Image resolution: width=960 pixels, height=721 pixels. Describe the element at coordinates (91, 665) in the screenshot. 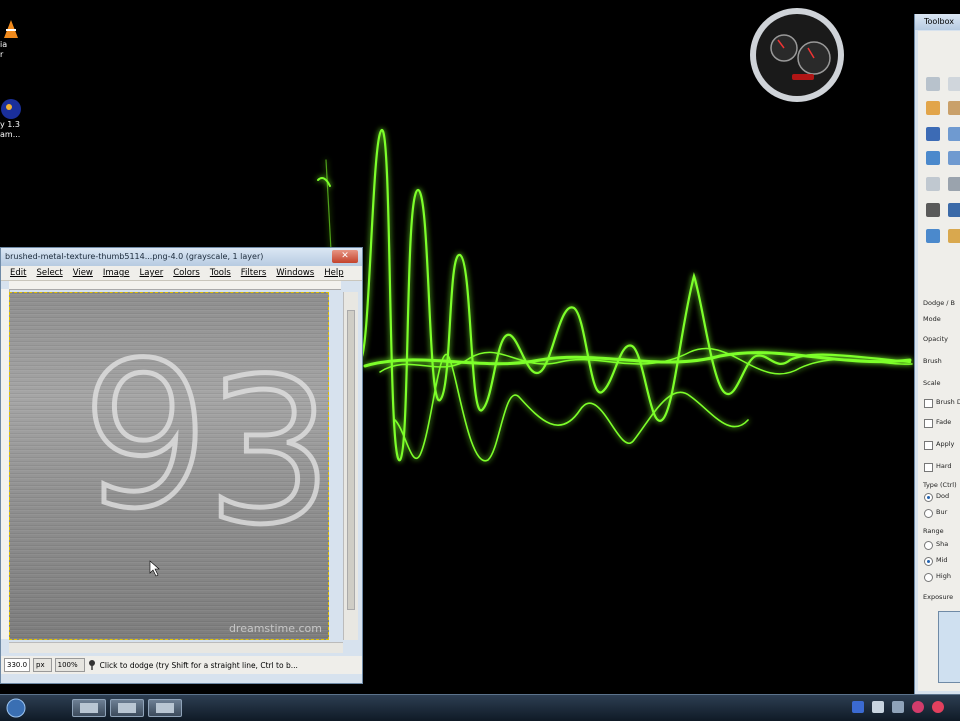

I see `dodge-tool-icon` at that location.